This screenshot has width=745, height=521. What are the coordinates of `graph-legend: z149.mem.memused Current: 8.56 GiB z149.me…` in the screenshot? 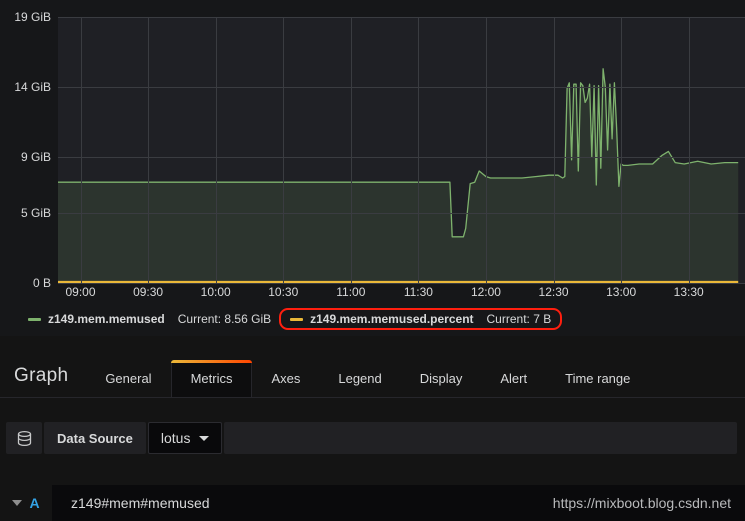 It's located at (372, 319).